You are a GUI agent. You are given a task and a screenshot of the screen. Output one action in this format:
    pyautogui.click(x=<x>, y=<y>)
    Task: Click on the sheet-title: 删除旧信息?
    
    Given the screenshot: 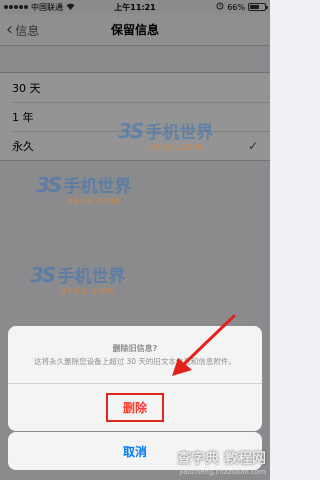 What is the action you would take?
    pyautogui.click(x=135, y=348)
    